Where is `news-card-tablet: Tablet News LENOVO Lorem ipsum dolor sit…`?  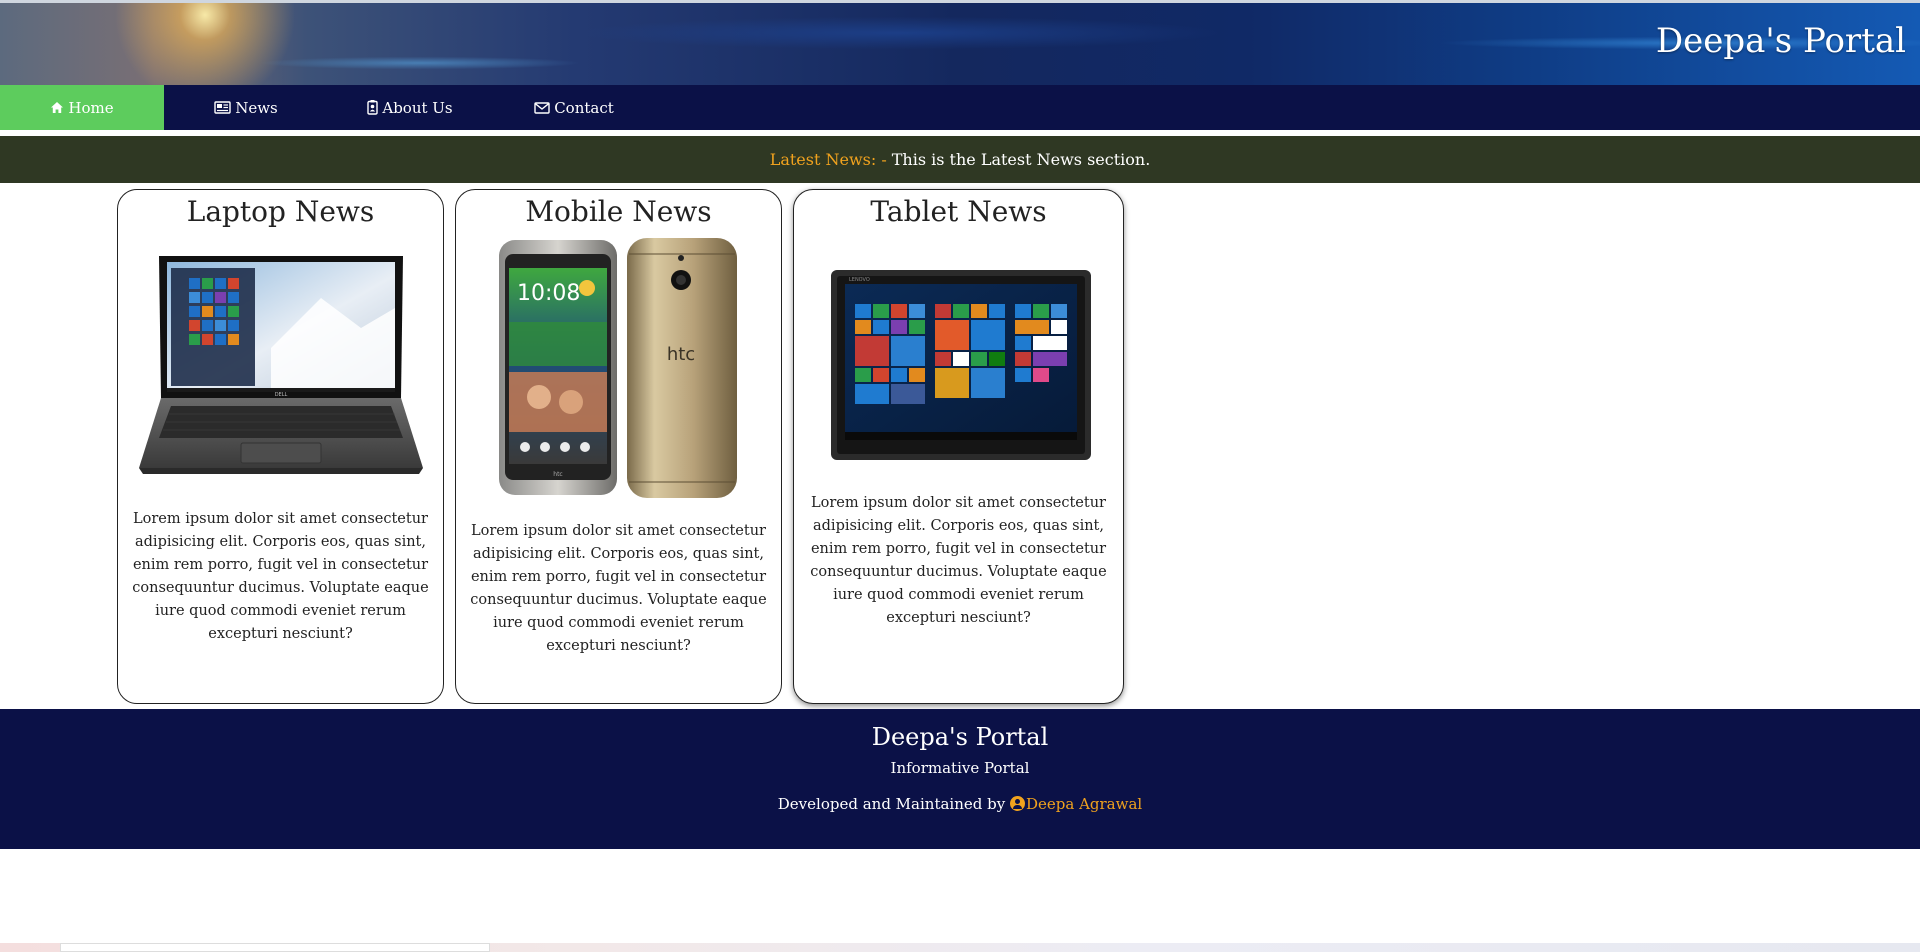 news-card-tablet: Tablet News LENOVO Lorem ipsum dolor sit… is located at coordinates (958, 446).